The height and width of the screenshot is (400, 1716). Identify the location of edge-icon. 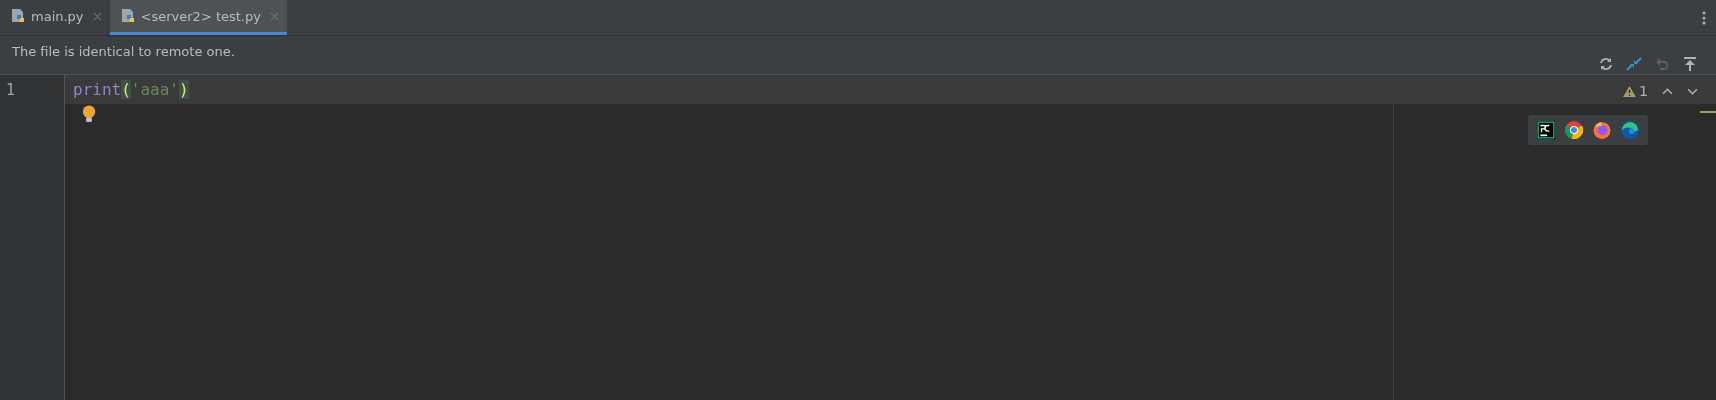
(1630, 130).